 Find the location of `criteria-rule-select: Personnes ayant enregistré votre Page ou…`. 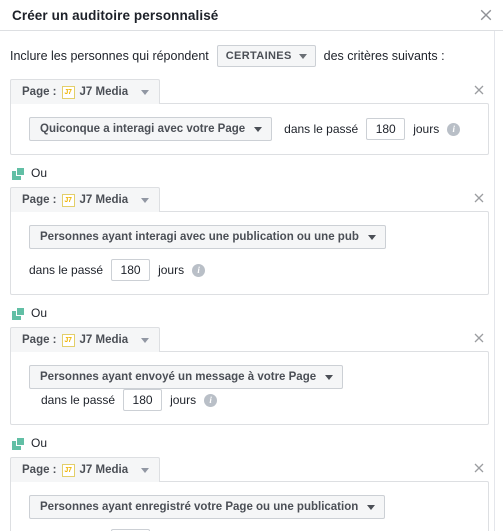

criteria-rule-select: Personnes ayant enregistré votre Page ou… is located at coordinates (207, 507).